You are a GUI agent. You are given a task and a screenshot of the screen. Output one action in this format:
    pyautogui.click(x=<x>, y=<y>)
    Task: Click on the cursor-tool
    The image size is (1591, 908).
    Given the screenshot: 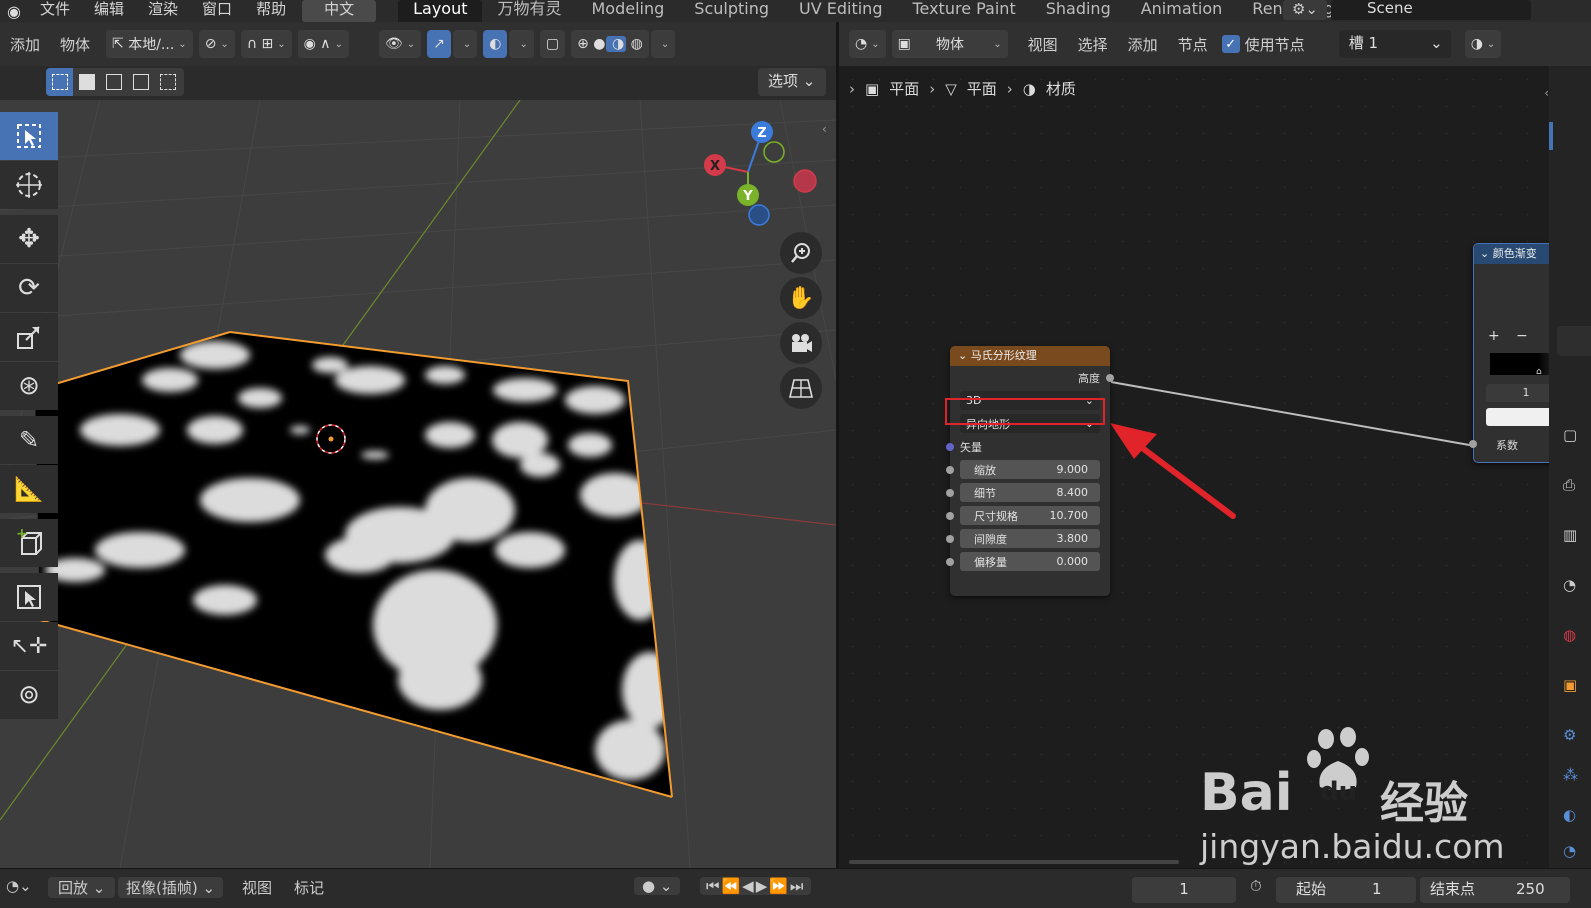 What is the action you would take?
    pyautogui.click(x=29, y=185)
    